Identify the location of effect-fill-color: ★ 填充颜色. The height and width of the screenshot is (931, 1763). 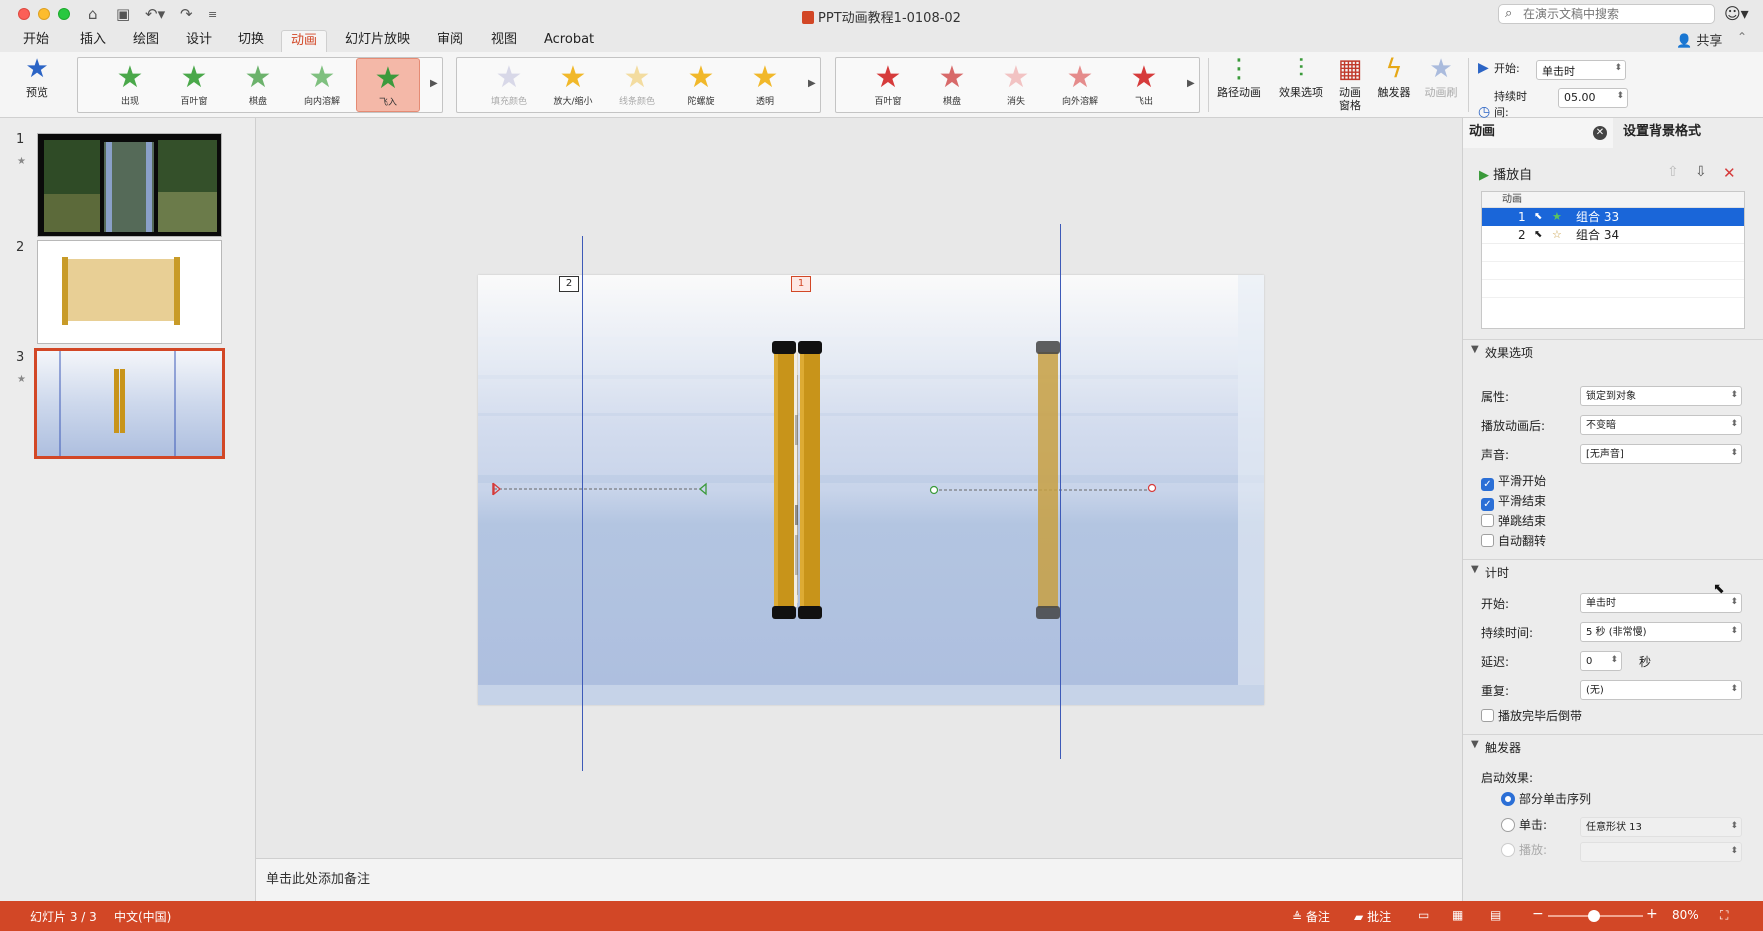
(509, 85).